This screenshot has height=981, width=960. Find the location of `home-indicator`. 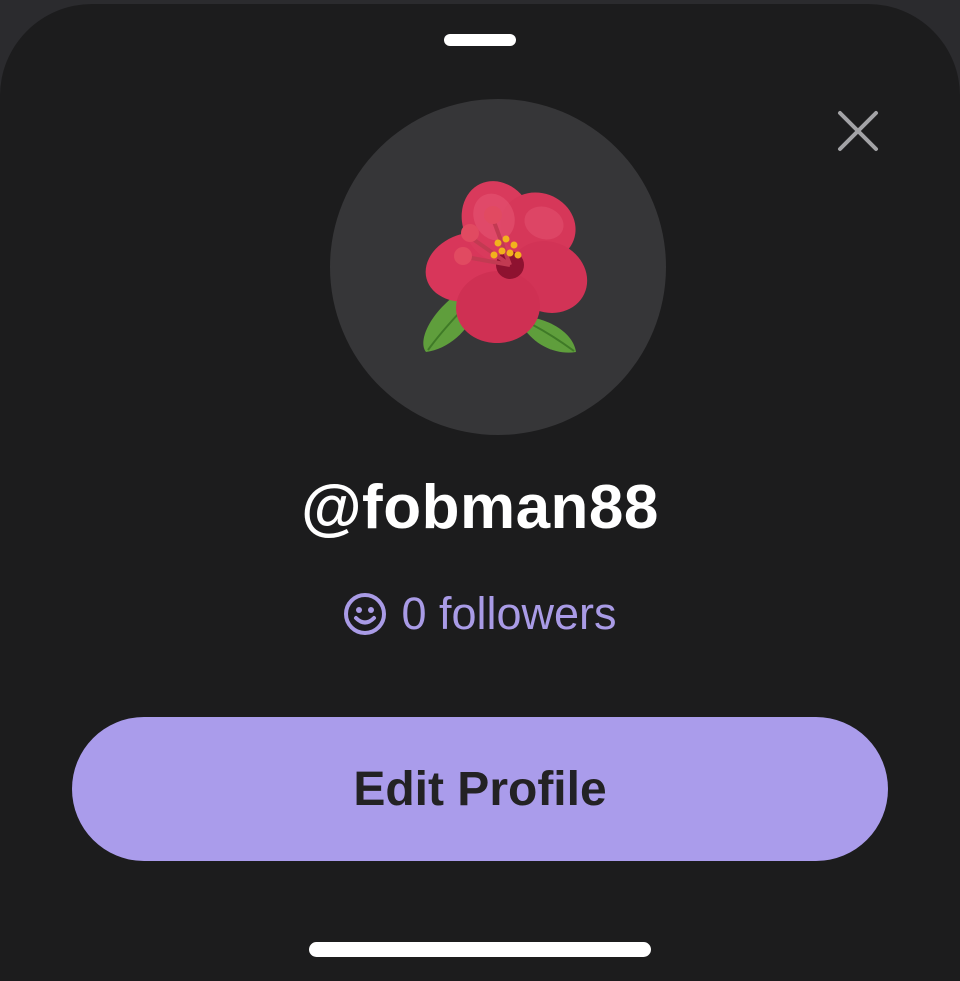

home-indicator is located at coordinates (480, 949).